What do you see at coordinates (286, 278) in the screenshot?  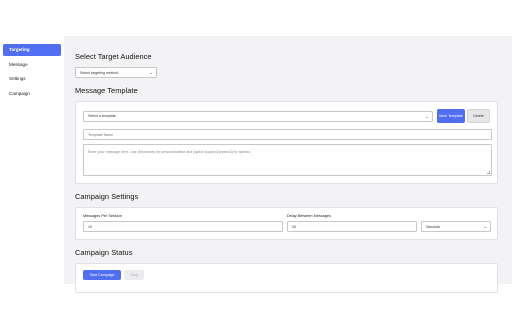 I see `status-card: Start Campaign Stop` at bounding box center [286, 278].